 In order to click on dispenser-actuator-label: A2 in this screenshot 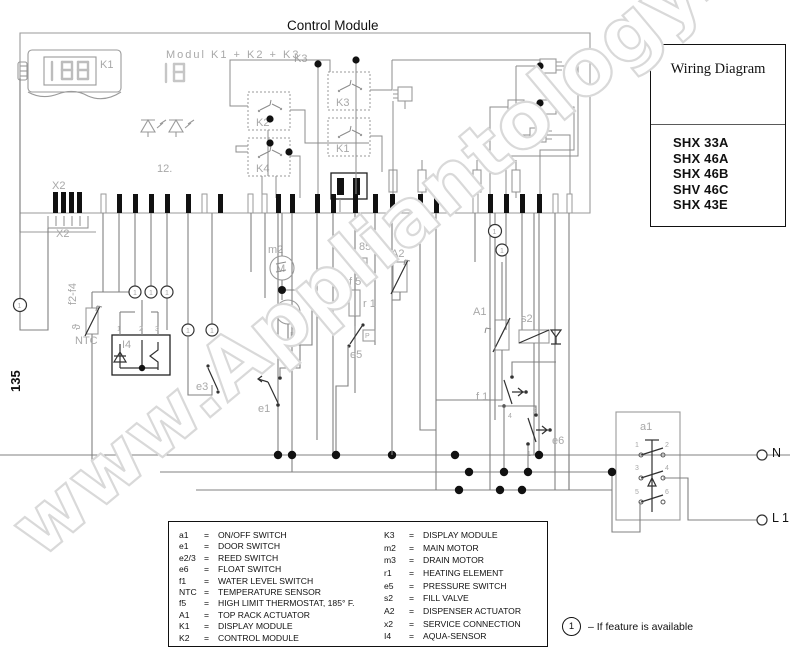, I will do `click(397, 254)`.